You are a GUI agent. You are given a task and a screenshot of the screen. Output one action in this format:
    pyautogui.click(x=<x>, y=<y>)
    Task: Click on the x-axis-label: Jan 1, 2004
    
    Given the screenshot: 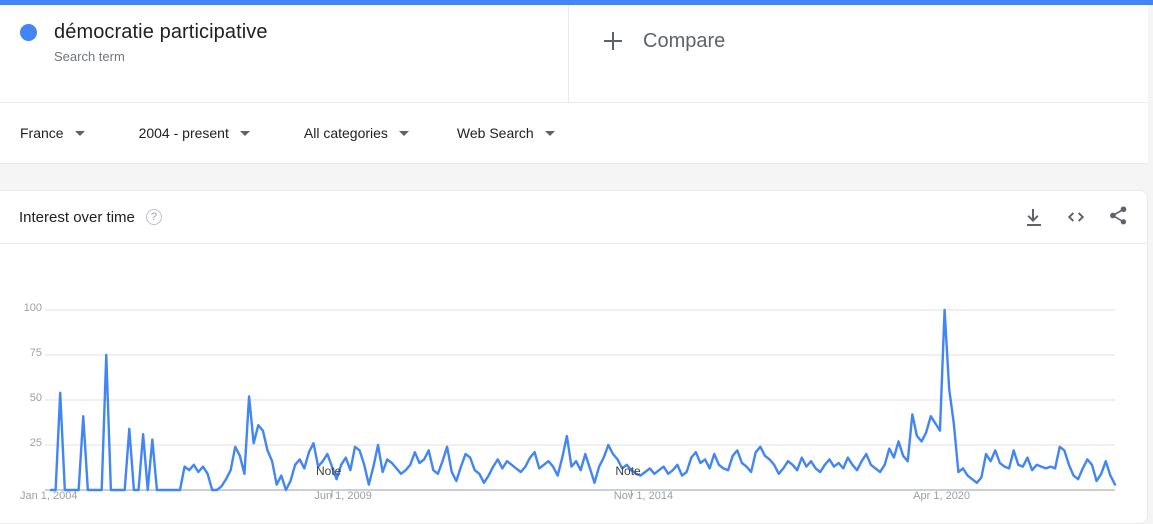 What is the action you would take?
    pyautogui.click(x=49, y=496)
    